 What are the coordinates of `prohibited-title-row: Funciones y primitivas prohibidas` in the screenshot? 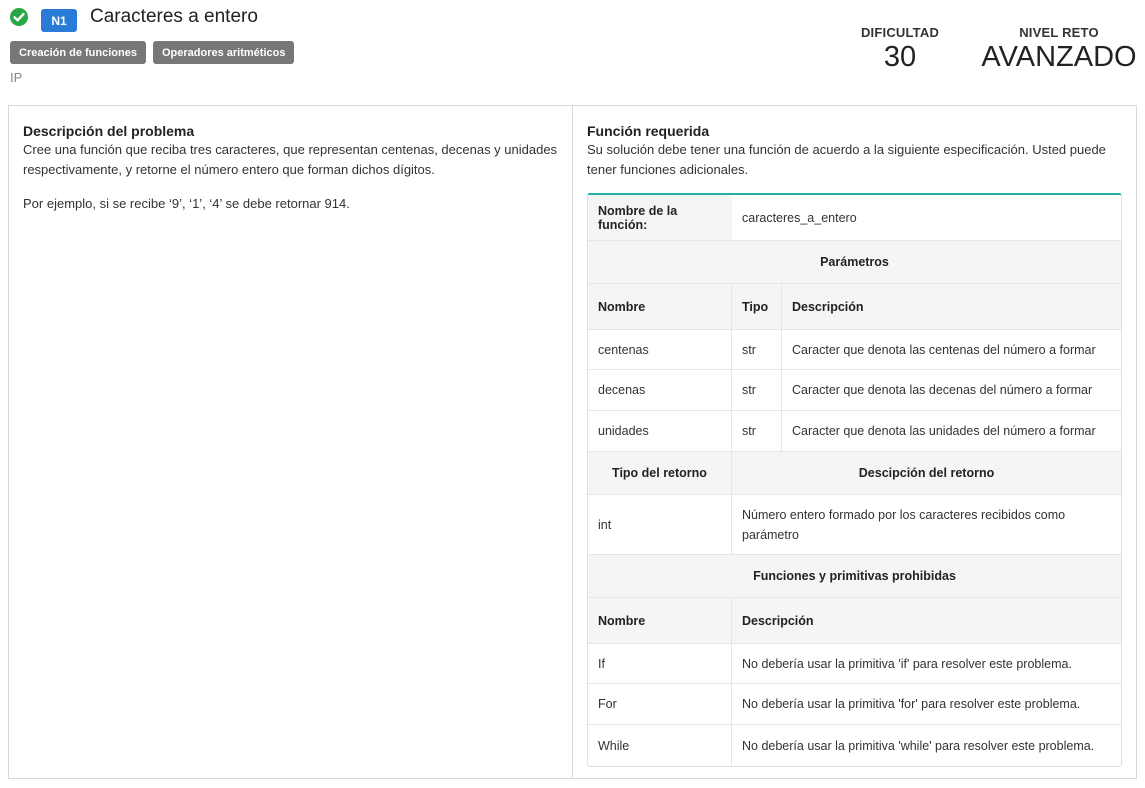 It's located at (854, 576).